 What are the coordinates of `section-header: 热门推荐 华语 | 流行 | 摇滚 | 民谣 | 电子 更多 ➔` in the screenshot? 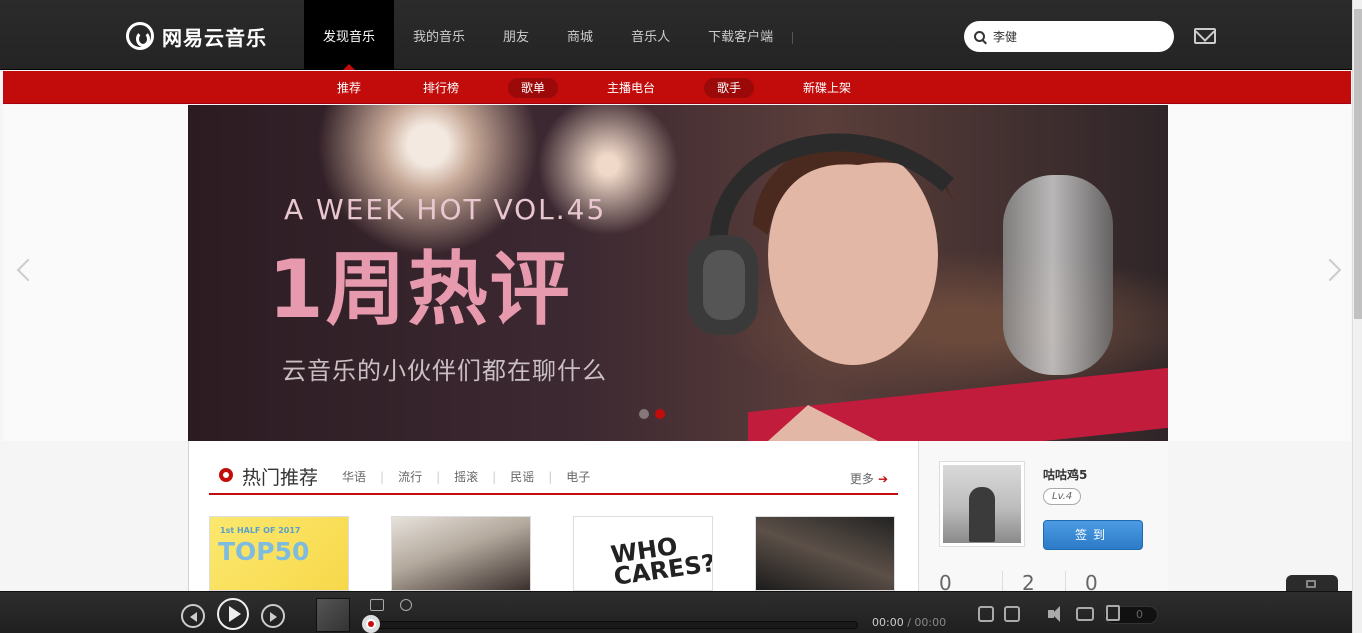 It's located at (553, 478).